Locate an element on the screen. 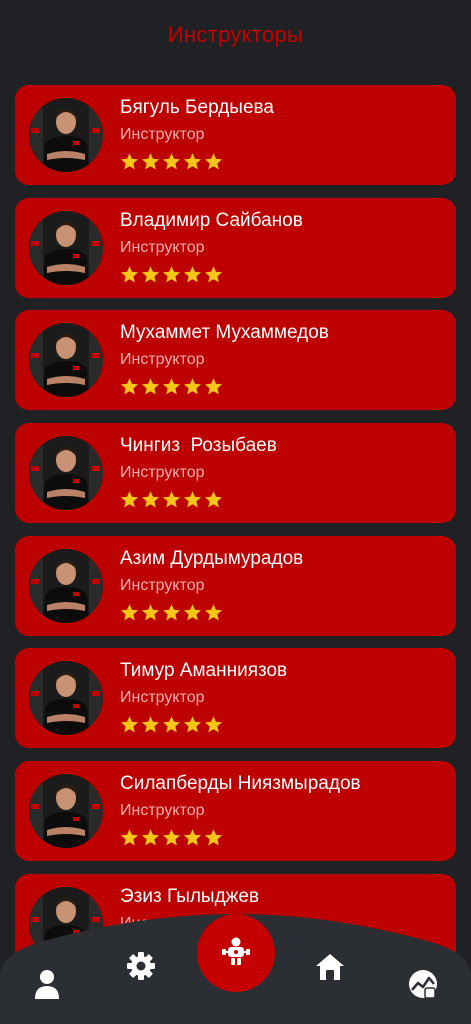  home-button is located at coordinates (330, 967).